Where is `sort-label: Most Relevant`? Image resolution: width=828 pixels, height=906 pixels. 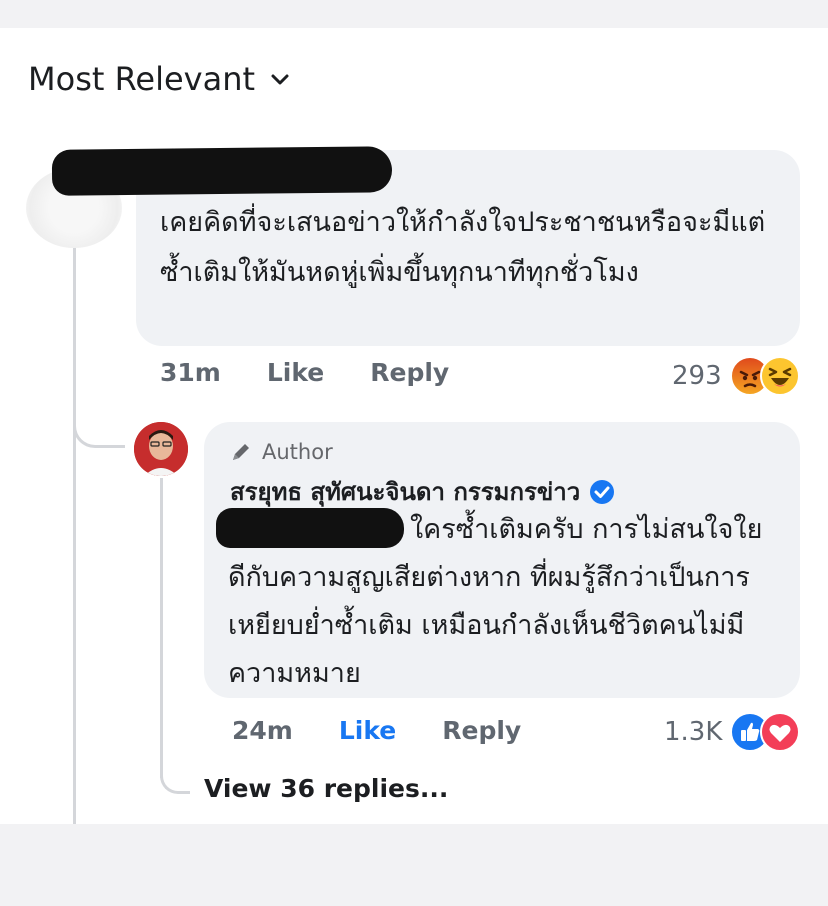
sort-label: Most Relevant is located at coordinates (142, 79).